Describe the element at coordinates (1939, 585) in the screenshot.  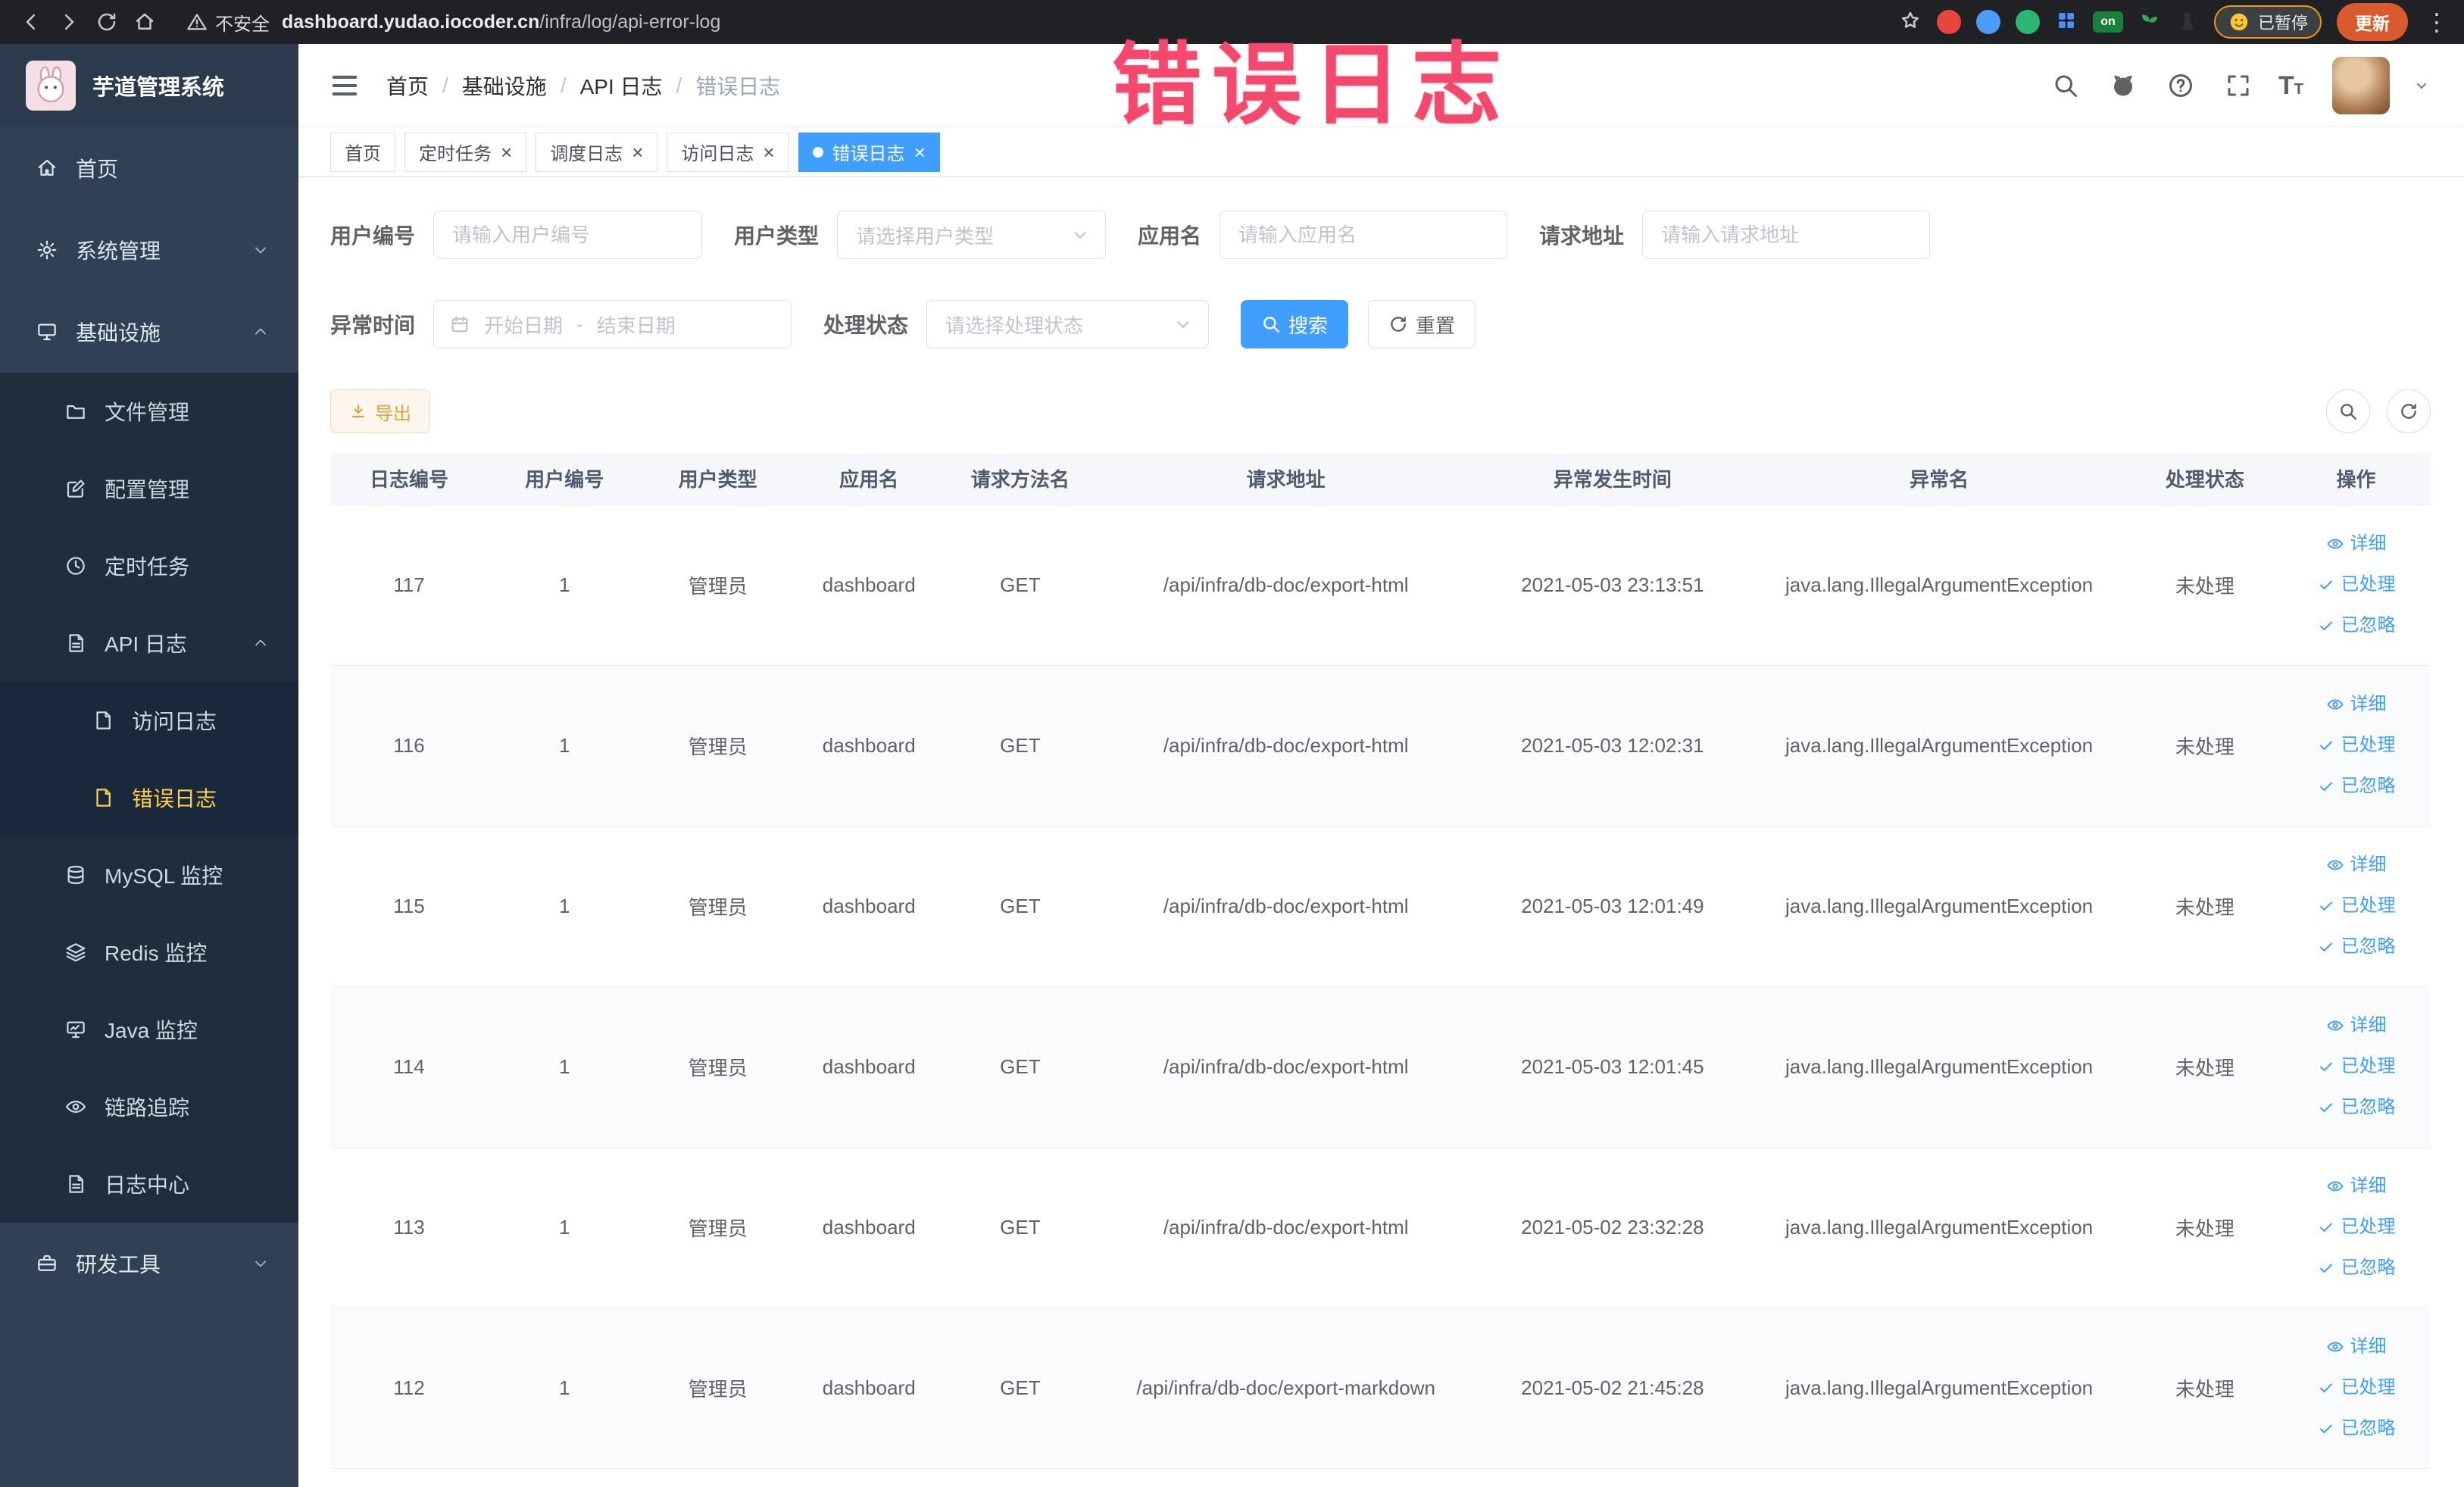
I see `cell-exception: java.lang.IllegalArgumentException` at that location.